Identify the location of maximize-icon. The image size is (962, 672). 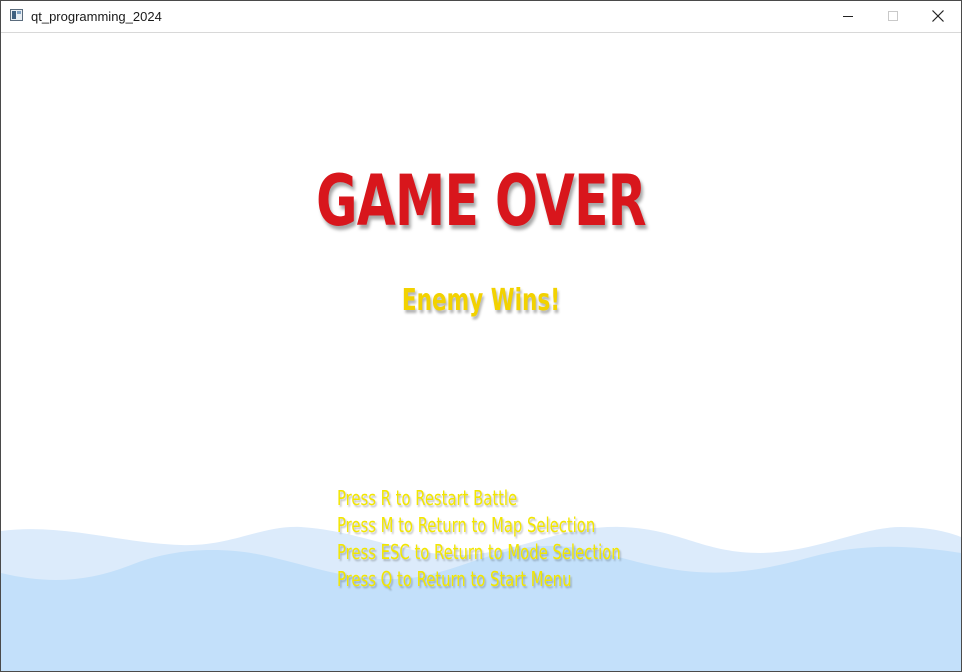
(893, 16).